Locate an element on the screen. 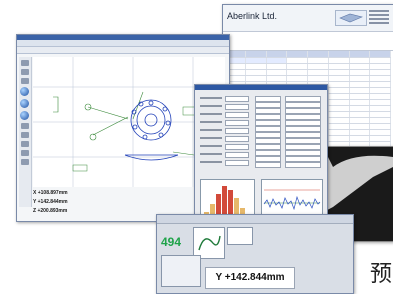  y-position-readout: Y +142.844mm is located at coordinates (250, 278).